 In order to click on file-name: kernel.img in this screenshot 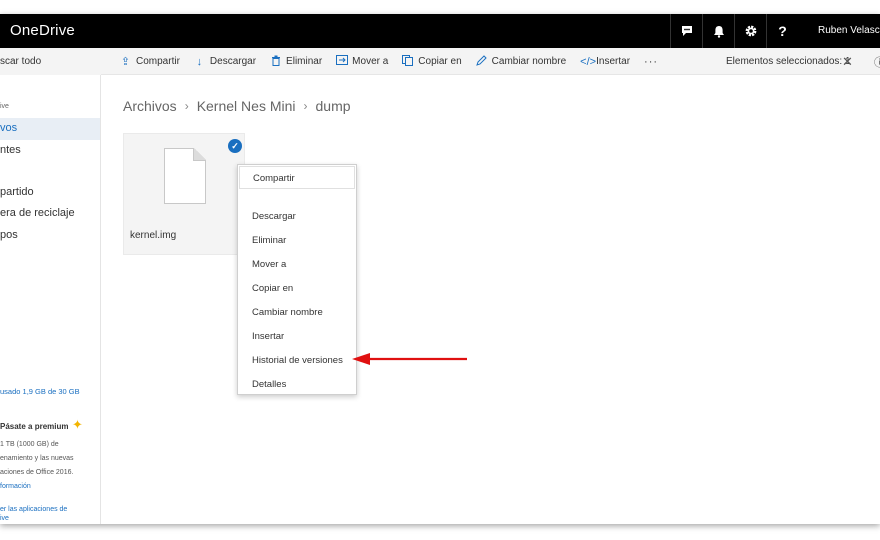, I will do `click(153, 235)`.